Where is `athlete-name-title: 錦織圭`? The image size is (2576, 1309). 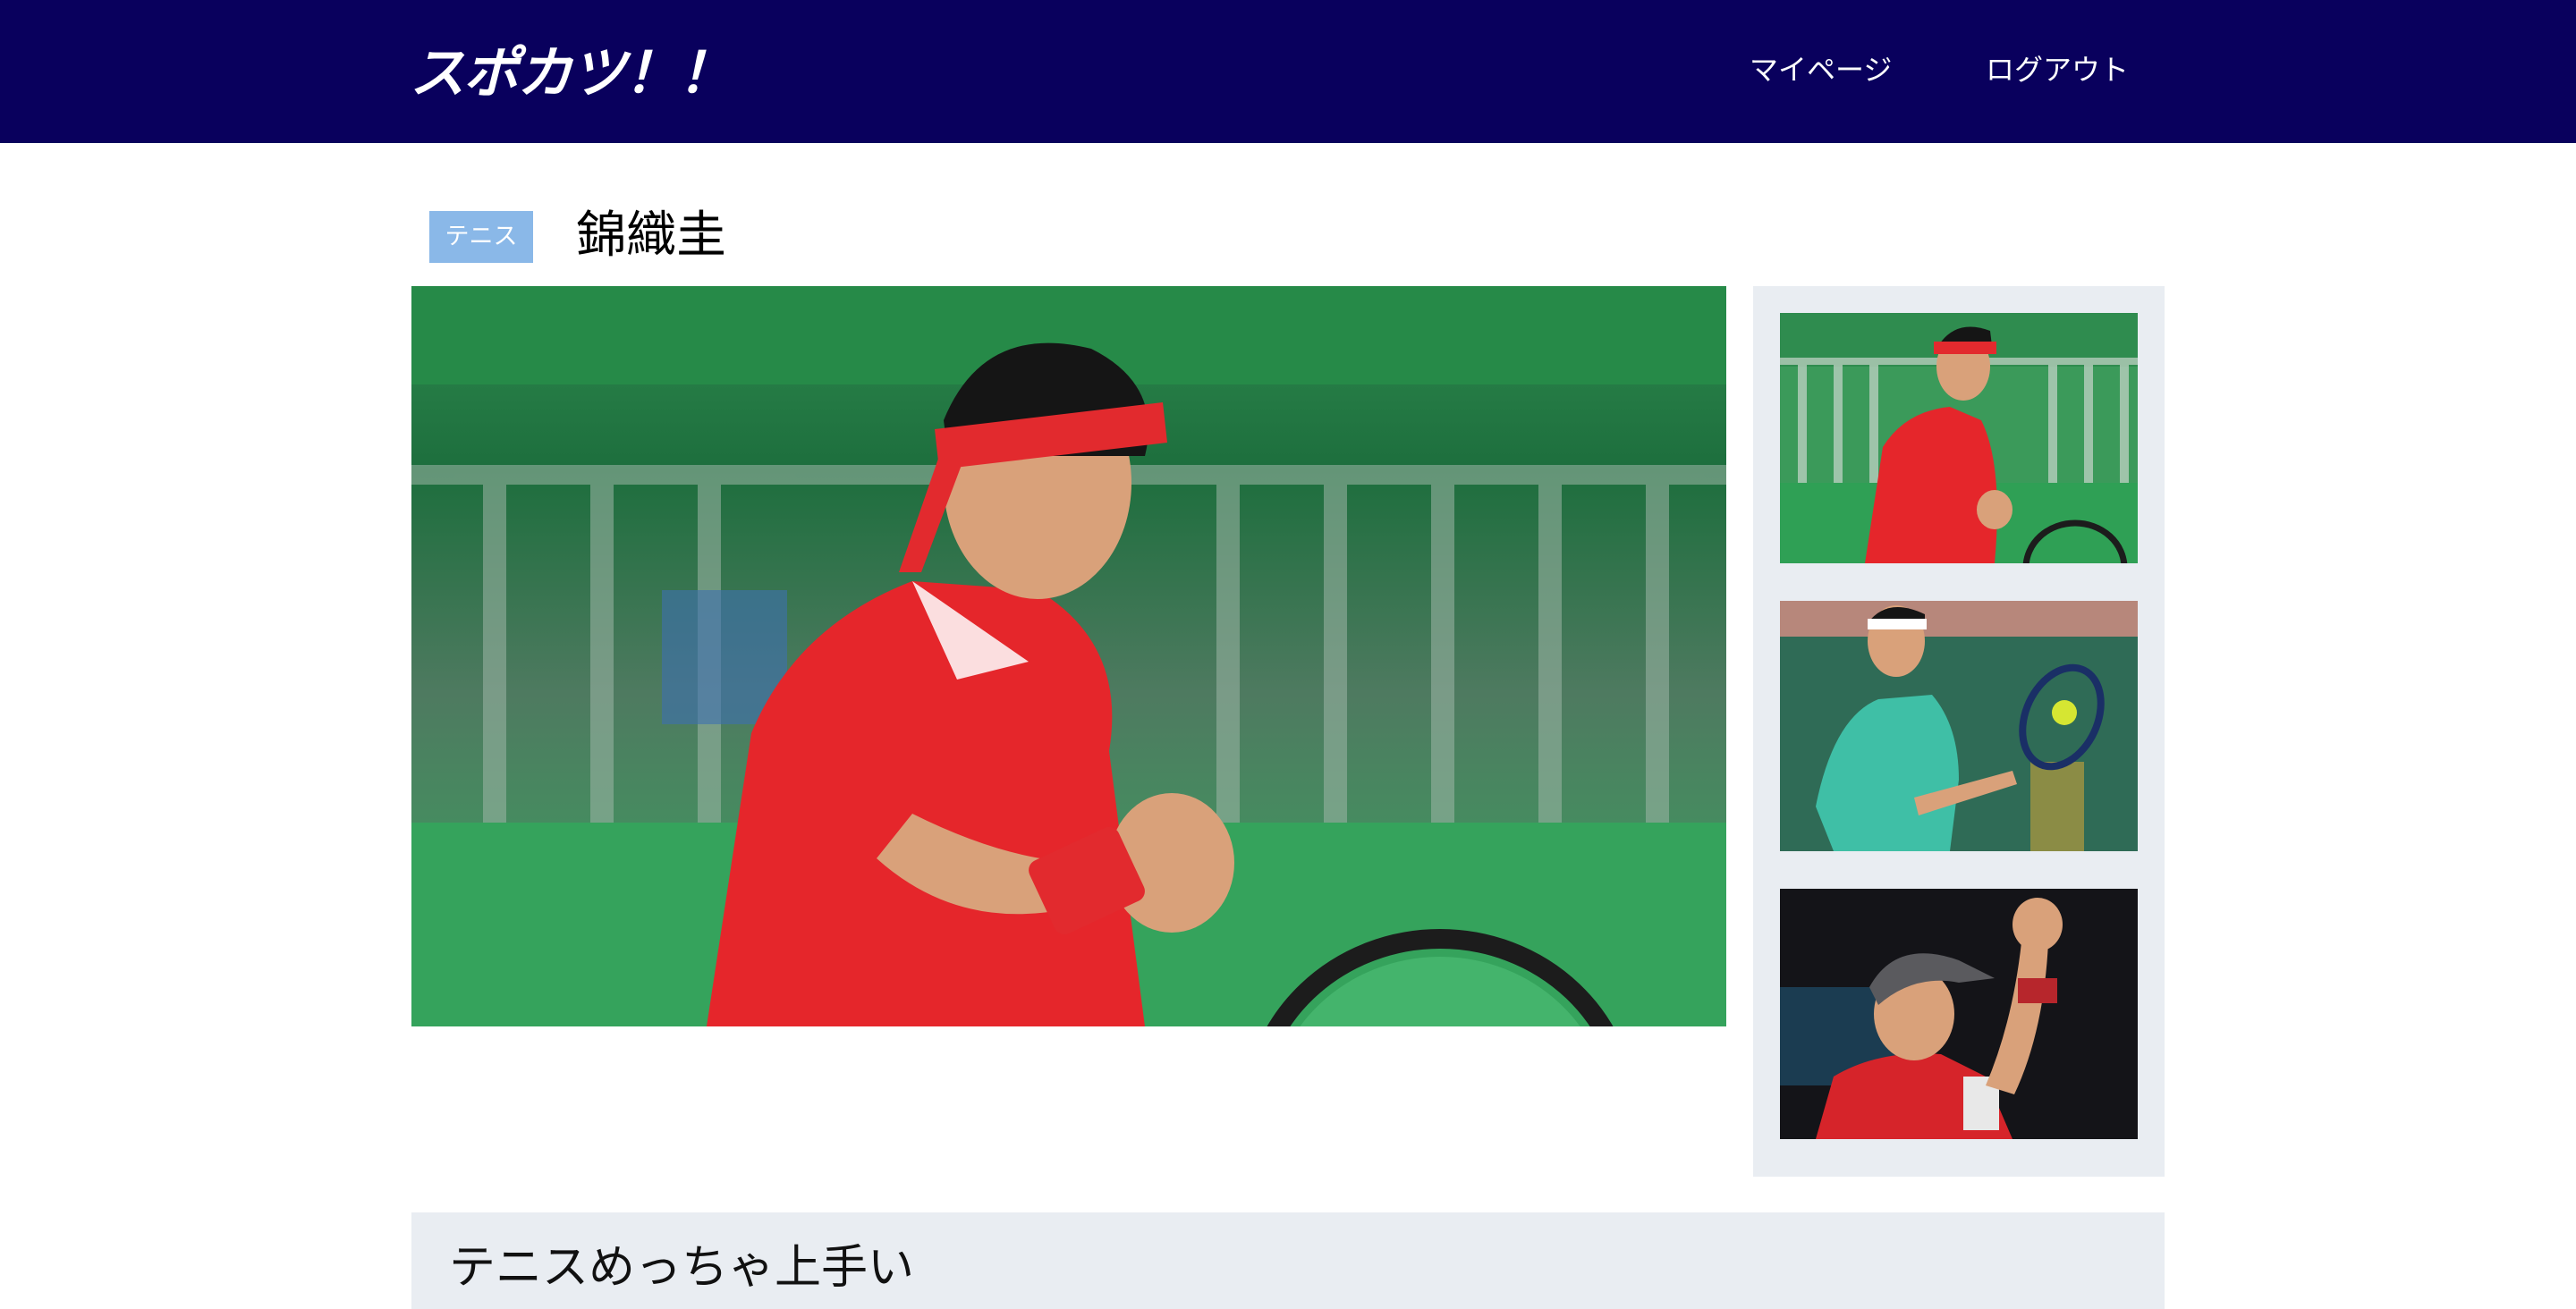 athlete-name-title: 錦織圭 is located at coordinates (651, 236).